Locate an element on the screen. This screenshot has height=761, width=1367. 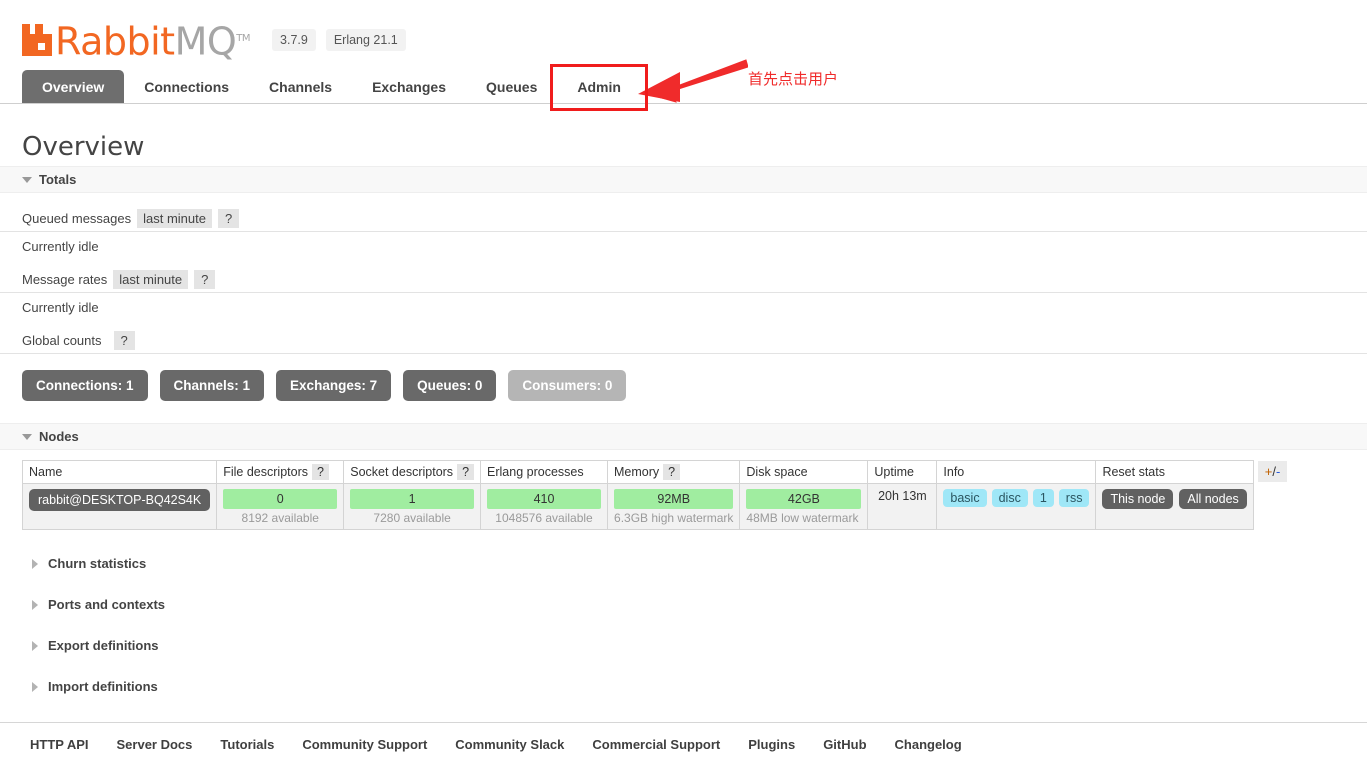
file-descriptors-value: 0 is located at coordinates (280, 499).